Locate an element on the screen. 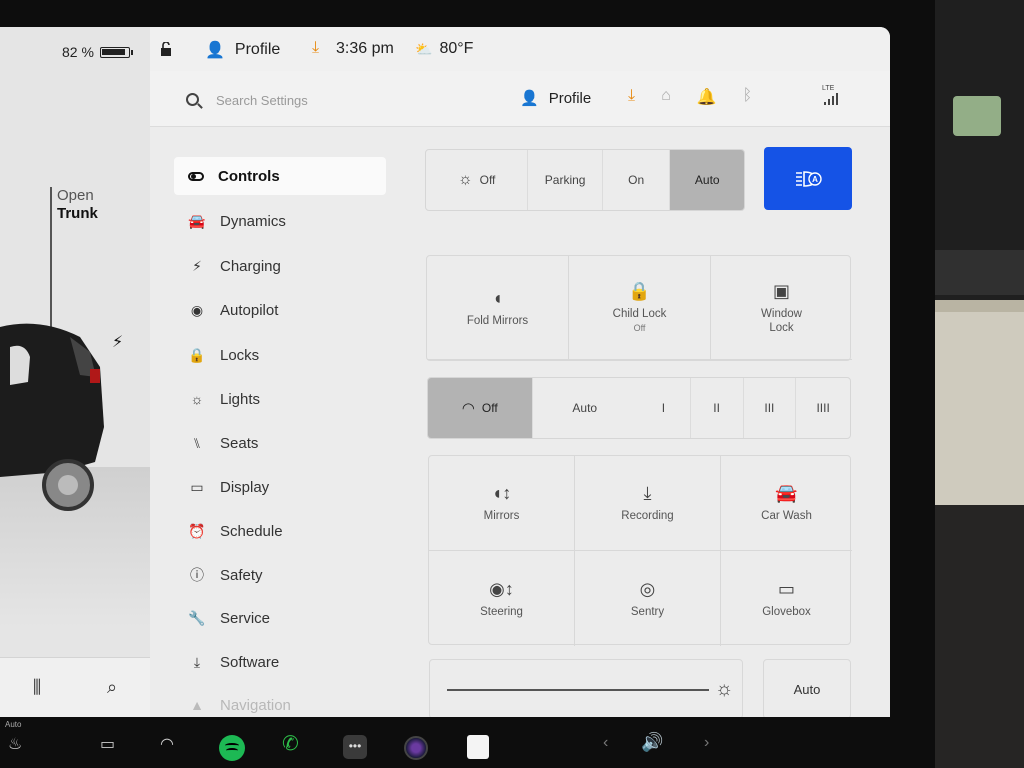  door-lower is located at coordinates (979, 636).